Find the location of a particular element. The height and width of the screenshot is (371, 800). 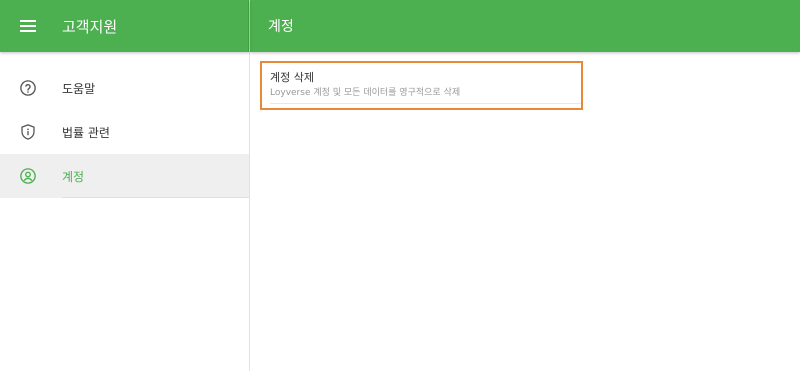

sidebar-item-label: 도움말 is located at coordinates (79, 88).